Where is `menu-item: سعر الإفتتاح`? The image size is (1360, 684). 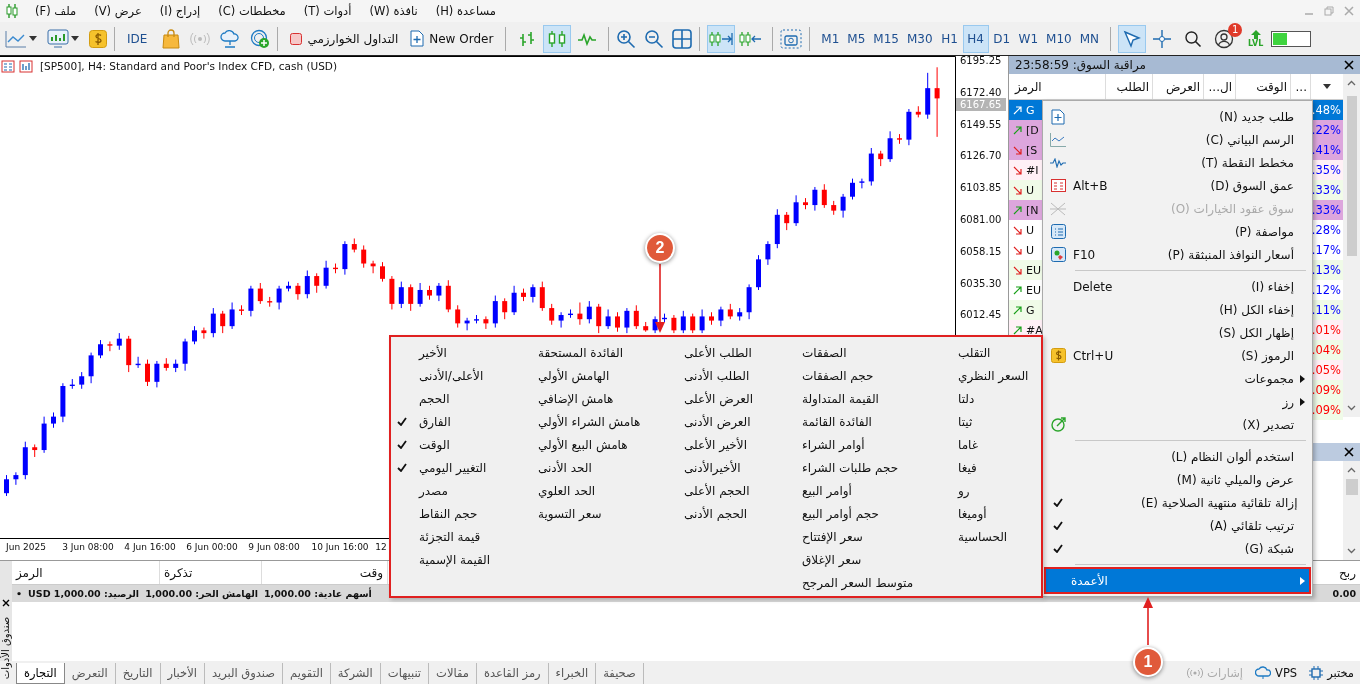
menu-item: سعر الإفتتاح is located at coordinates (858, 536).